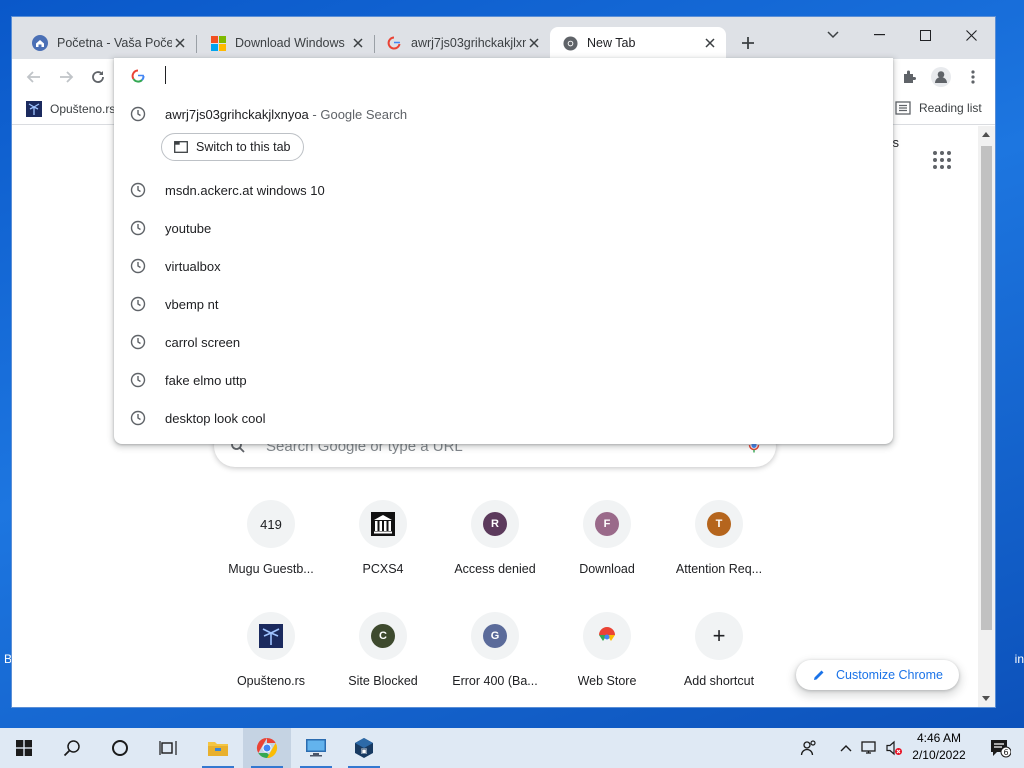 This screenshot has height=768, width=1024. What do you see at coordinates (941, 77) in the screenshot?
I see `profile-button` at bounding box center [941, 77].